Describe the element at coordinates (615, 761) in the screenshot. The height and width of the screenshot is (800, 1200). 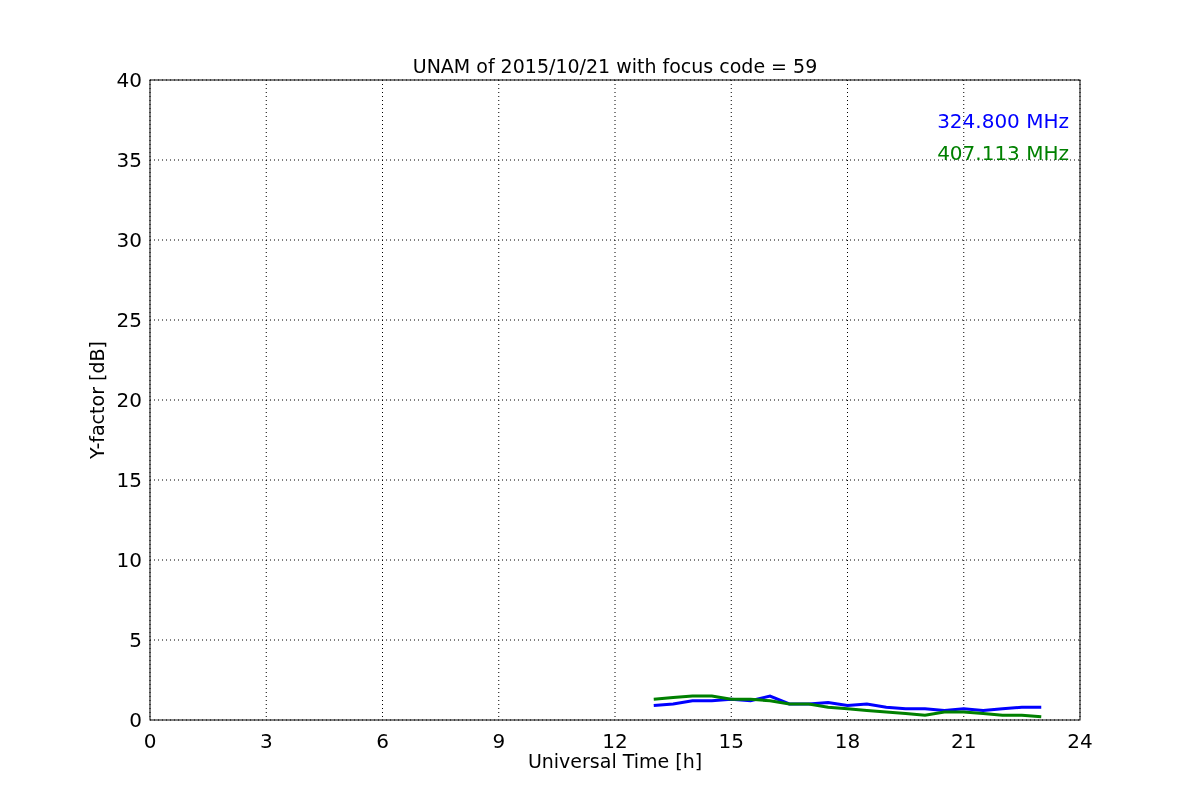
I see `axis-label: Universal Time [h]` at that location.